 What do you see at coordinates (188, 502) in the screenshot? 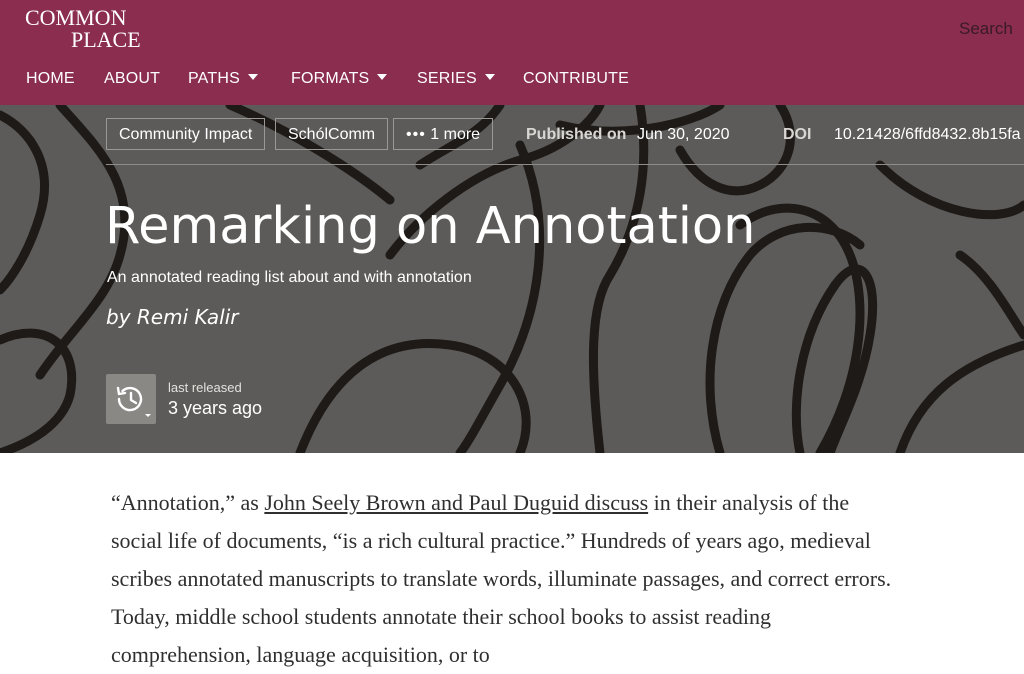
I see `paragraph-text: “Annotation,” as` at bounding box center [188, 502].